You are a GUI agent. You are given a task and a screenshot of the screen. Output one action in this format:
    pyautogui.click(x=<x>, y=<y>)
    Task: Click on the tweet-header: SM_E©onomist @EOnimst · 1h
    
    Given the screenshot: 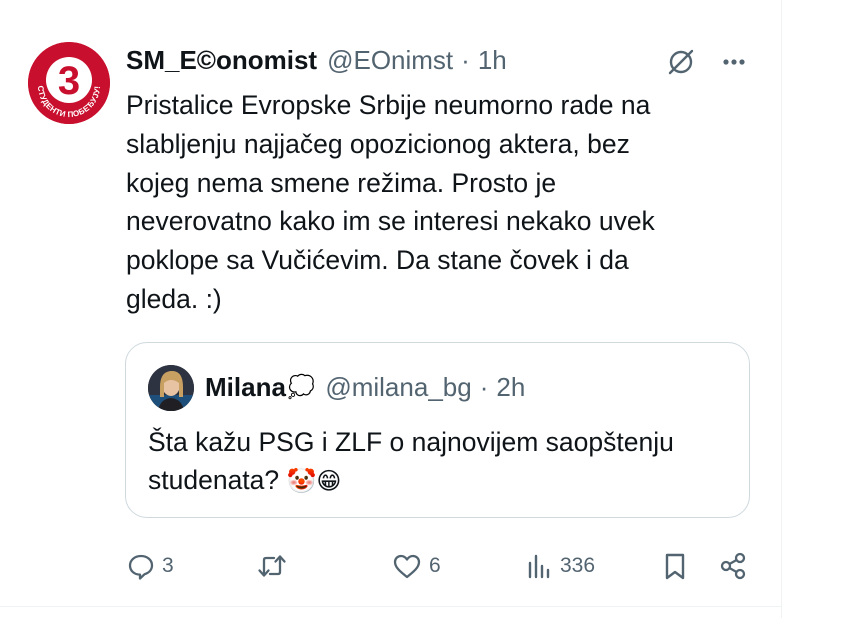 What is the action you would take?
    pyautogui.click(x=316, y=60)
    